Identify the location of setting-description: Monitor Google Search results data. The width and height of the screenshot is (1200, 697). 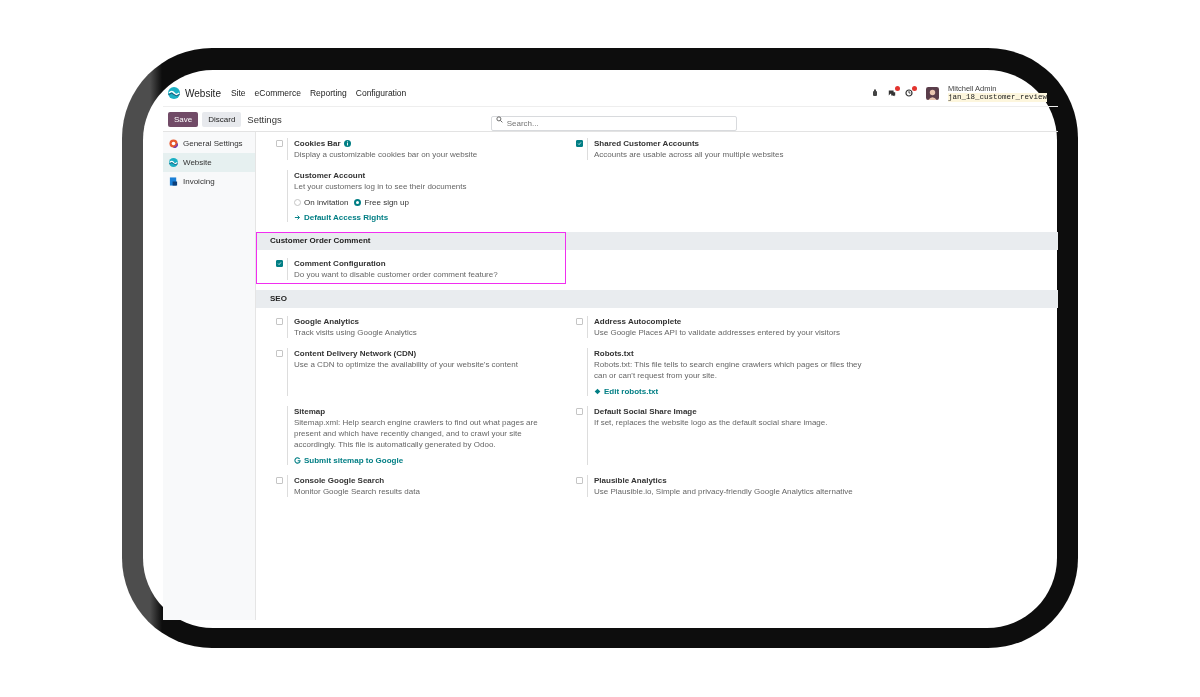
(357, 491).